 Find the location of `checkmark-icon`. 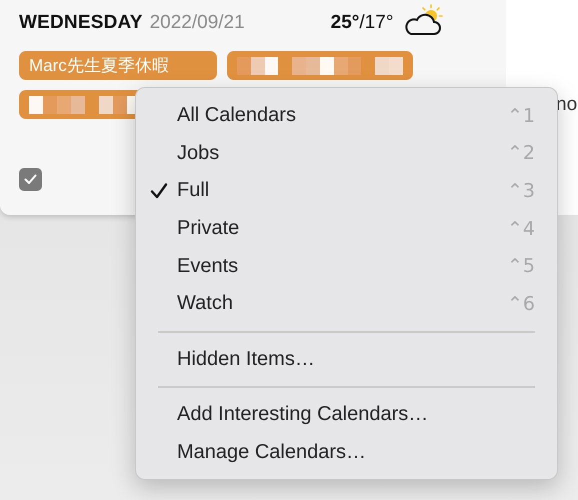

checkmark-icon is located at coordinates (30, 179).